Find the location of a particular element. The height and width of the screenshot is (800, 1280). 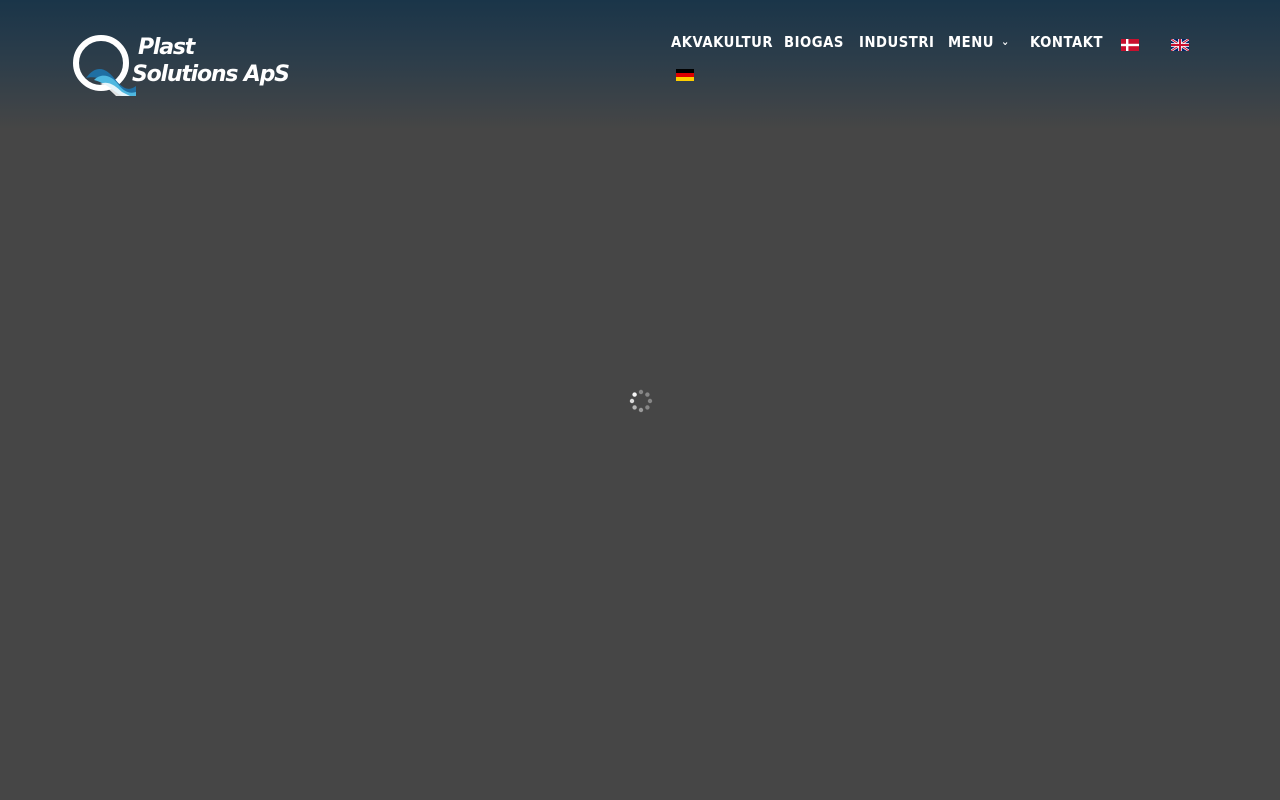

nav-item-menu-label: MENU is located at coordinates (971, 42).